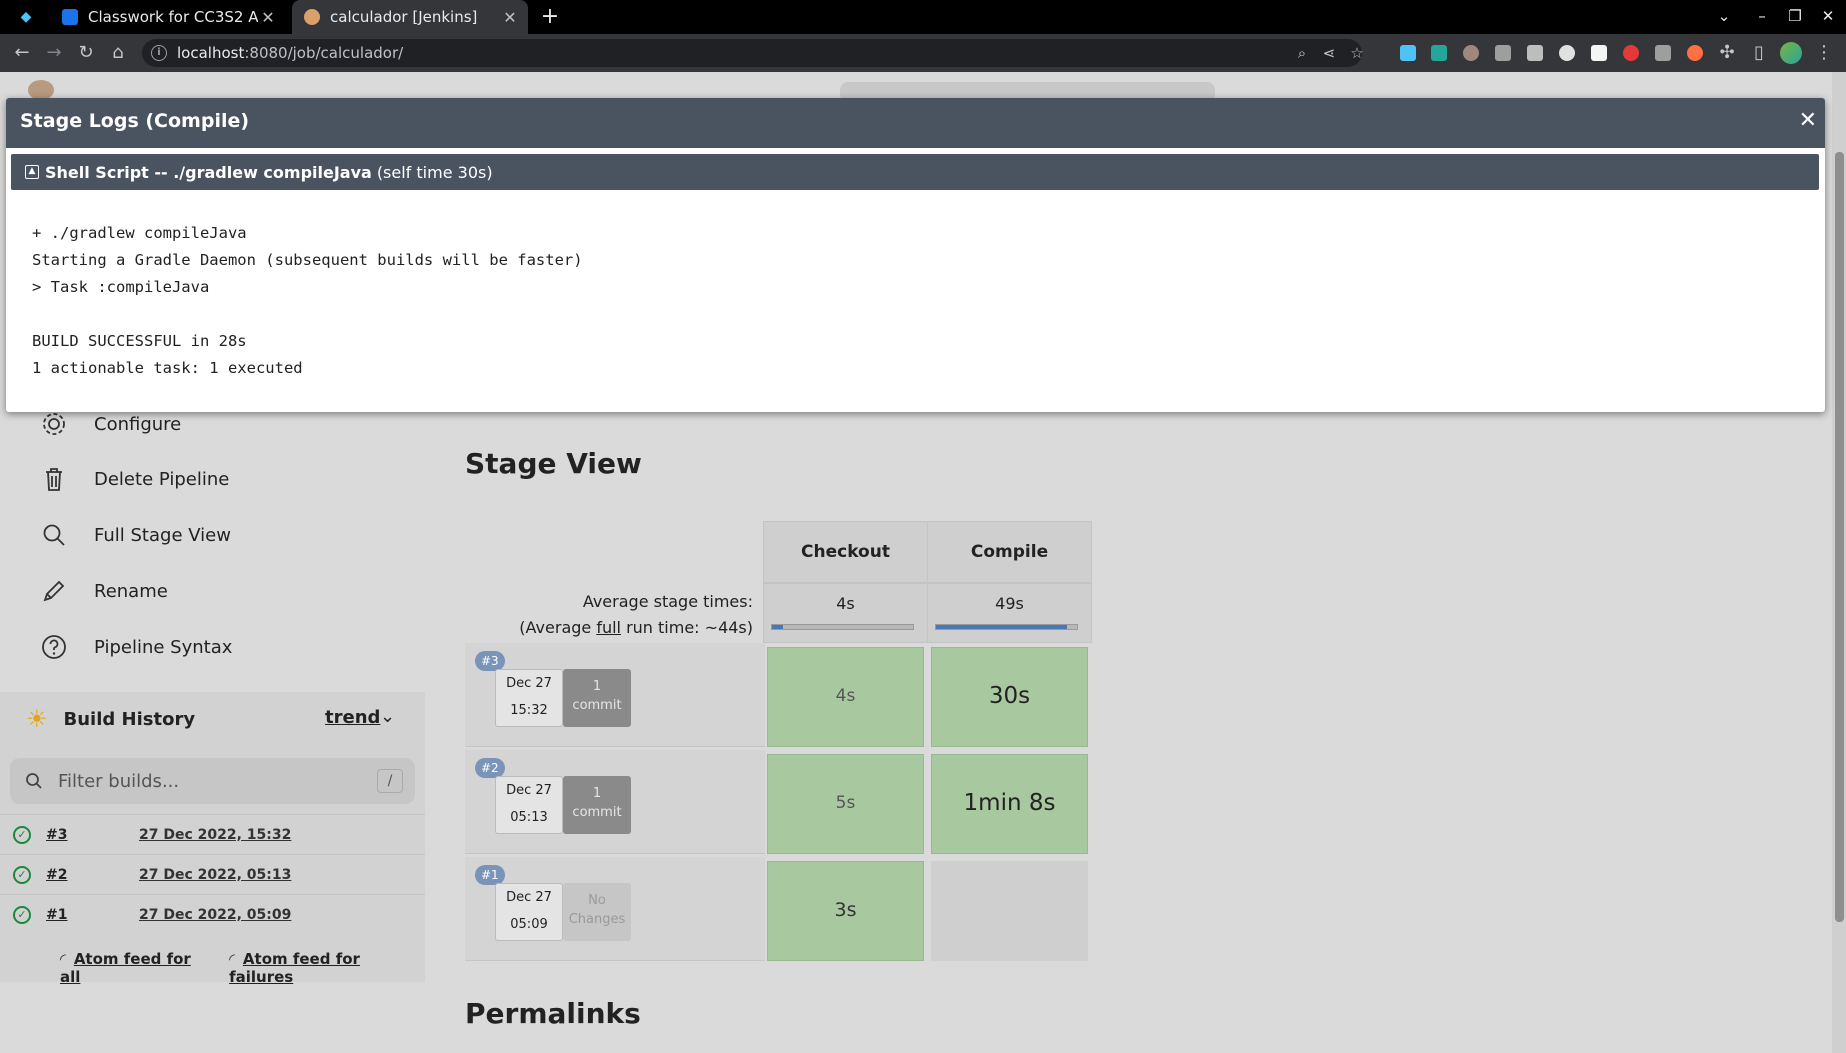 The width and height of the screenshot is (1846, 1053). Describe the element at coordinates (845, 804) in the screenshot. I see `stage-cell: 5s` at that location.